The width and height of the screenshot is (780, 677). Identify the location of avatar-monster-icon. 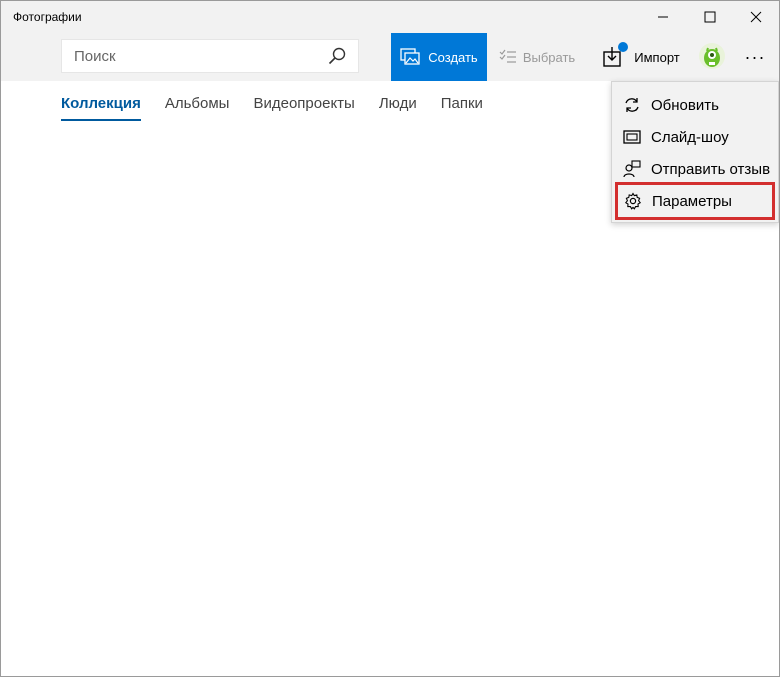
(712, 57).